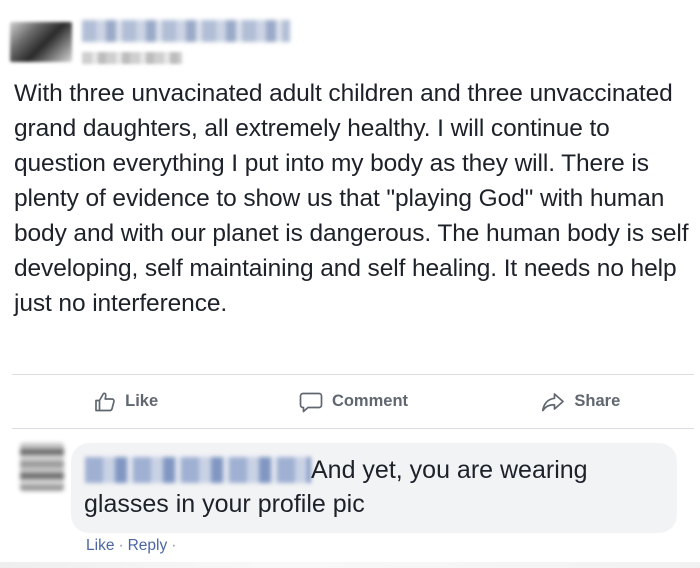  I want to click on author-name-redacted, so click(186, 31).